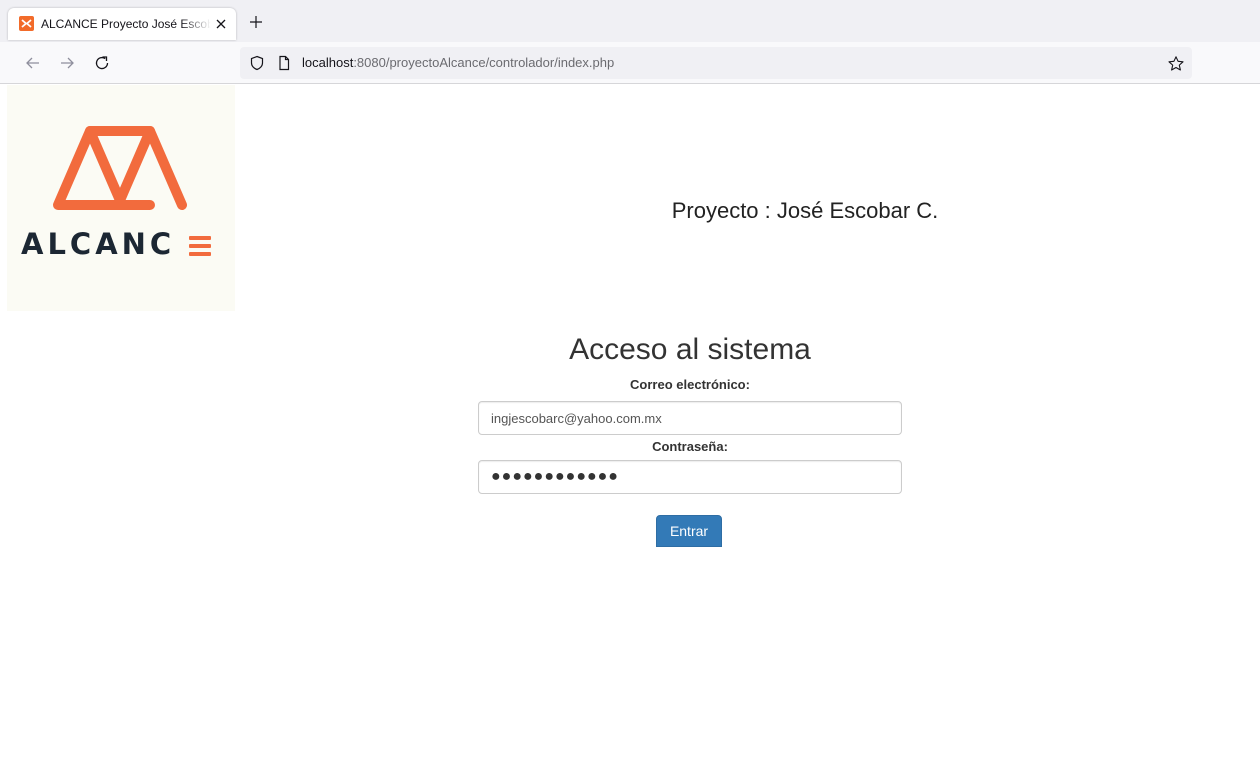 This screenshot has height=772, width=1260. What do you see at coordinates (126, 24) in the screenshot?
I see `tab-title: ALCANCE Proyecto José Escobar C.` at bounding box center [126, 24].